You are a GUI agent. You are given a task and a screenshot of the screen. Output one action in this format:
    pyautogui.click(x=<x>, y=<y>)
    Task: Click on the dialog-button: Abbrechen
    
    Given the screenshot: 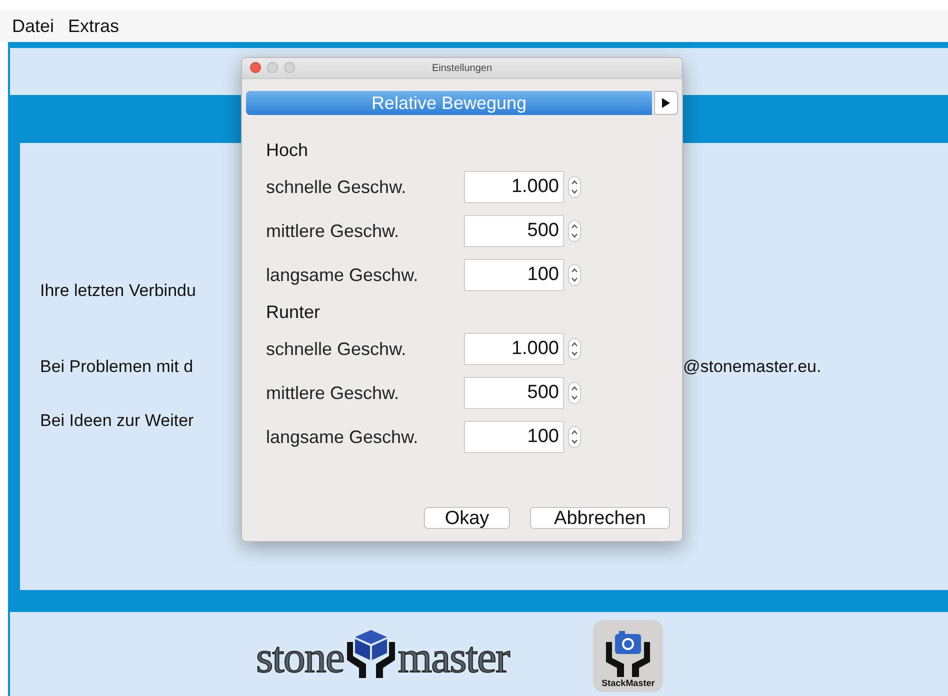 What is the action you would take?
    pyautogui.click(x=600, y=518)
    